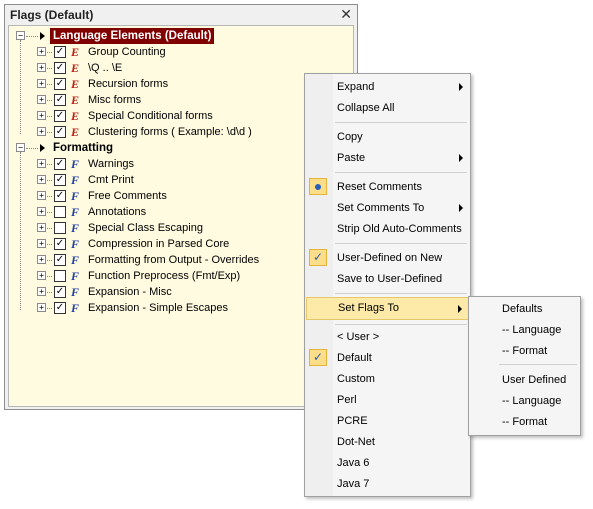 This screenshot has height=509, width=593. I want to click on tree-item-label: Free Comments, so click(127, 196).